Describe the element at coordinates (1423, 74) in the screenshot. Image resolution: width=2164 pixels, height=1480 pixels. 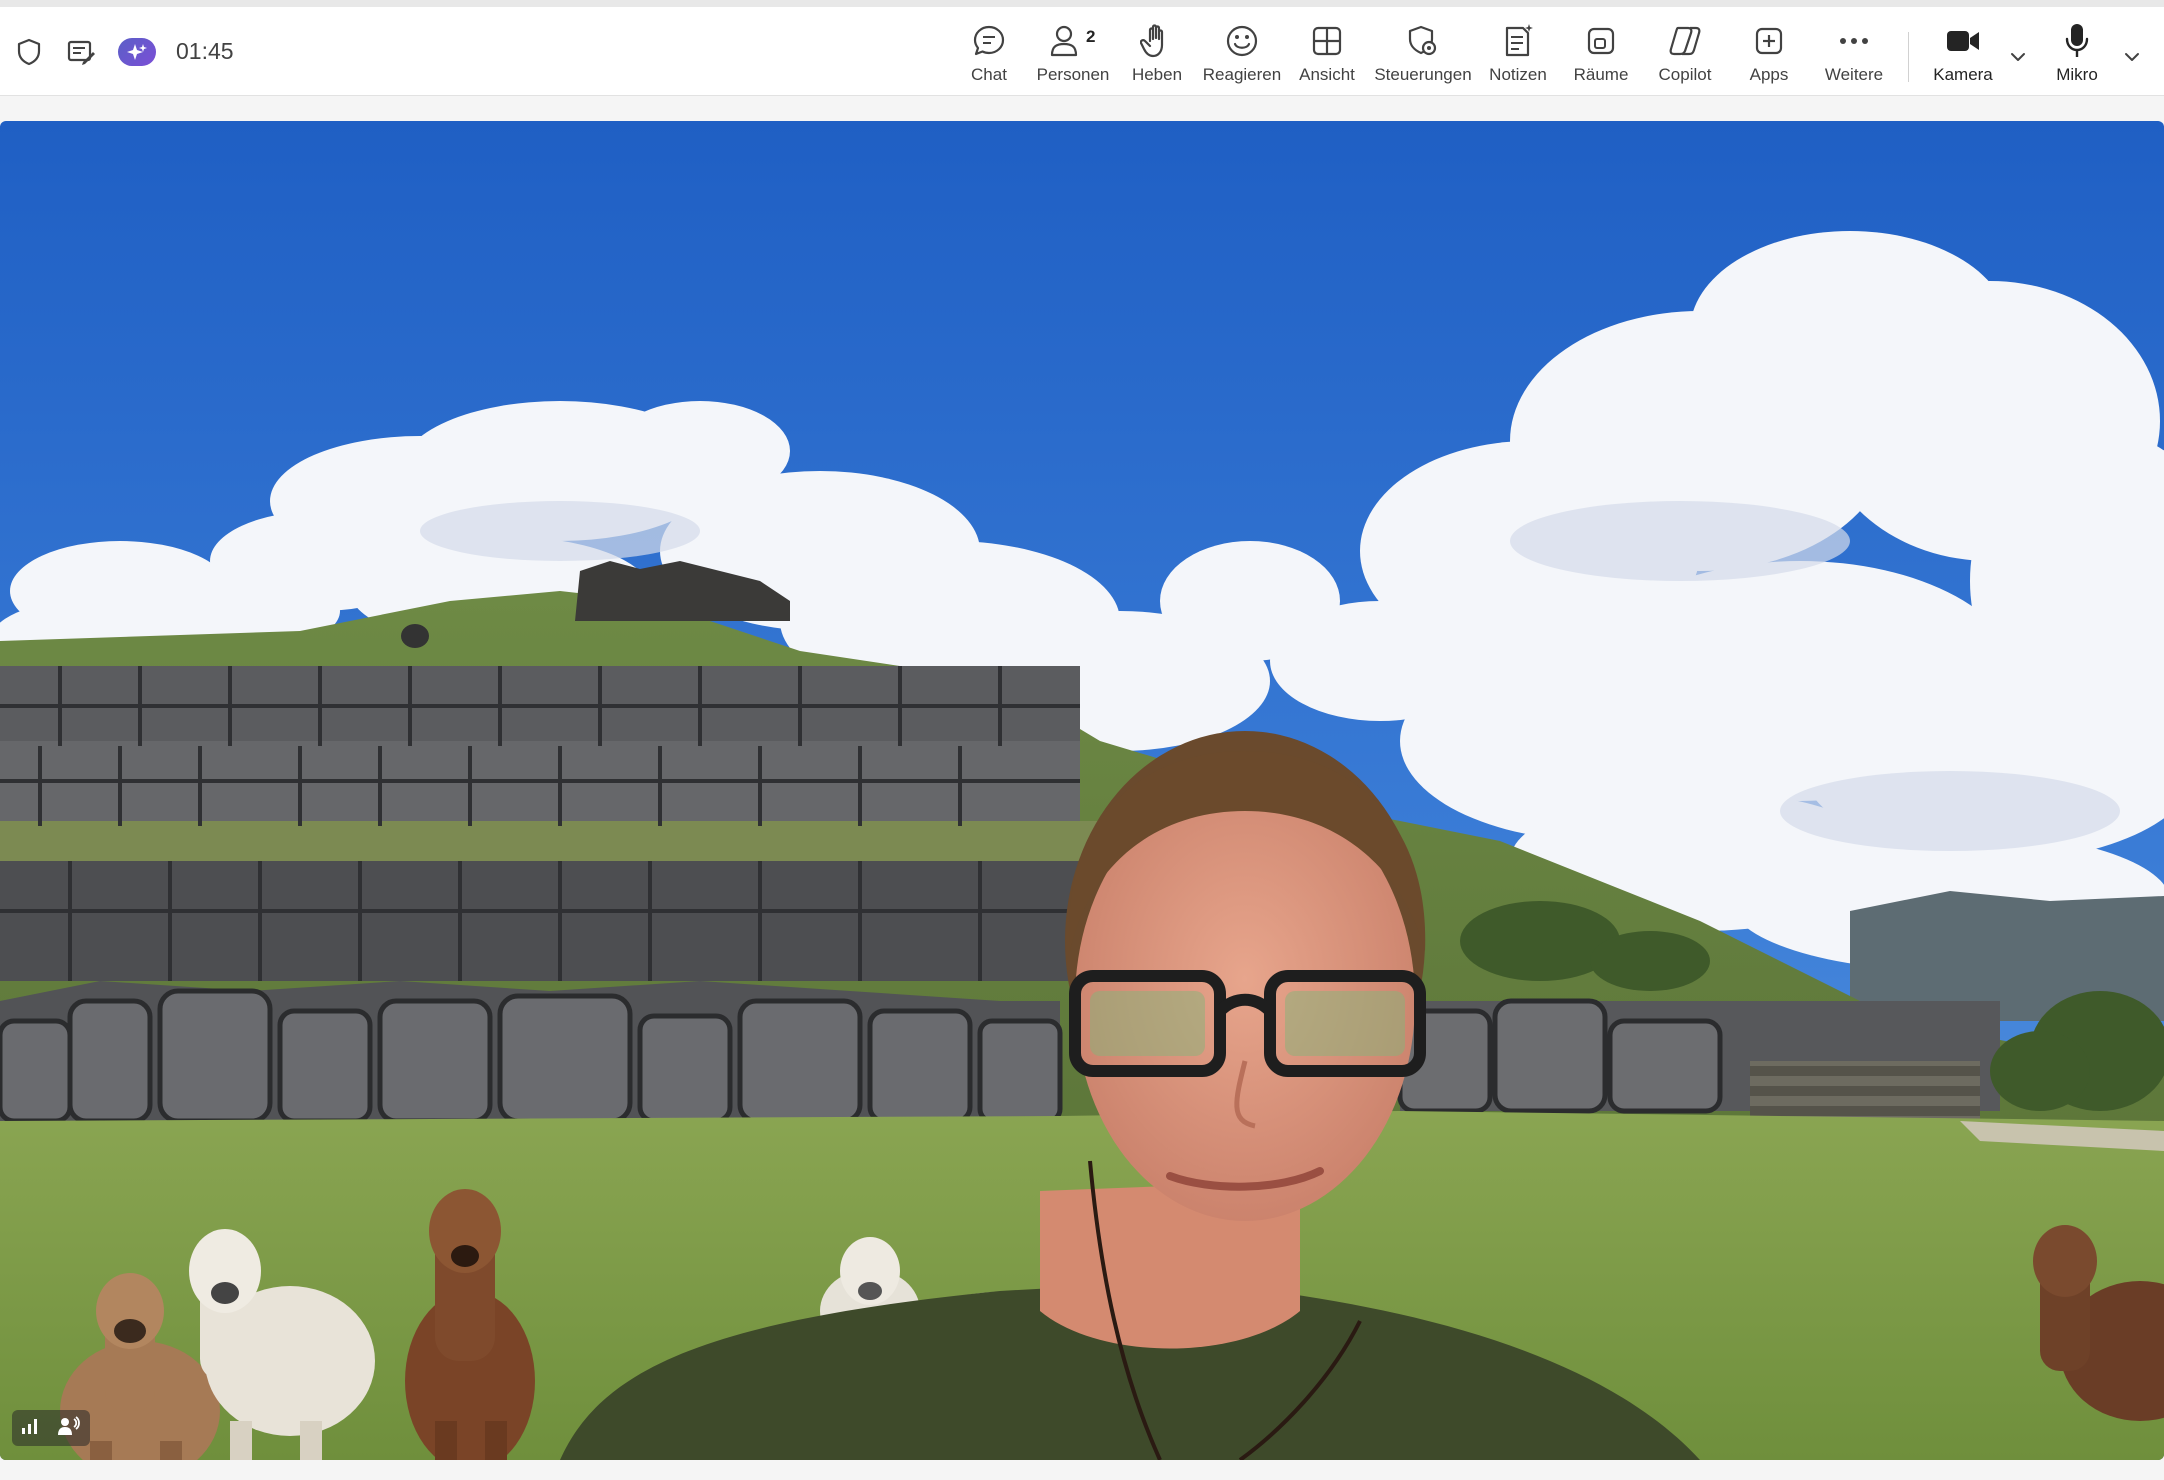
I see `controls-label: Steuerungen` at that location.